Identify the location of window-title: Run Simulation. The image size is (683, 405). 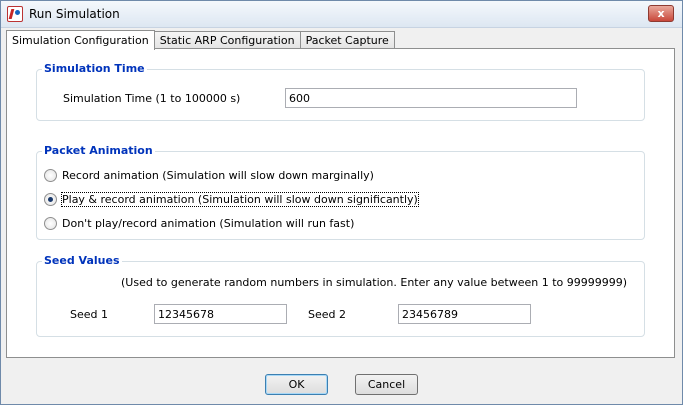
(74, 14).